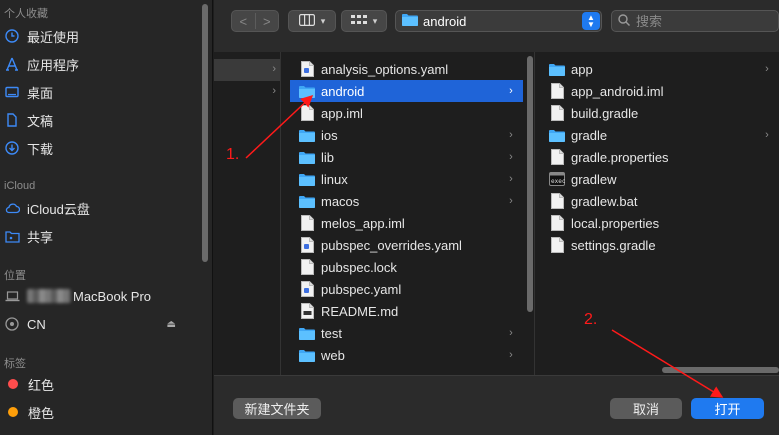  Describe the element at coordinates (727, 408) in the screenshot. I see `open-button: 打开` at that location.